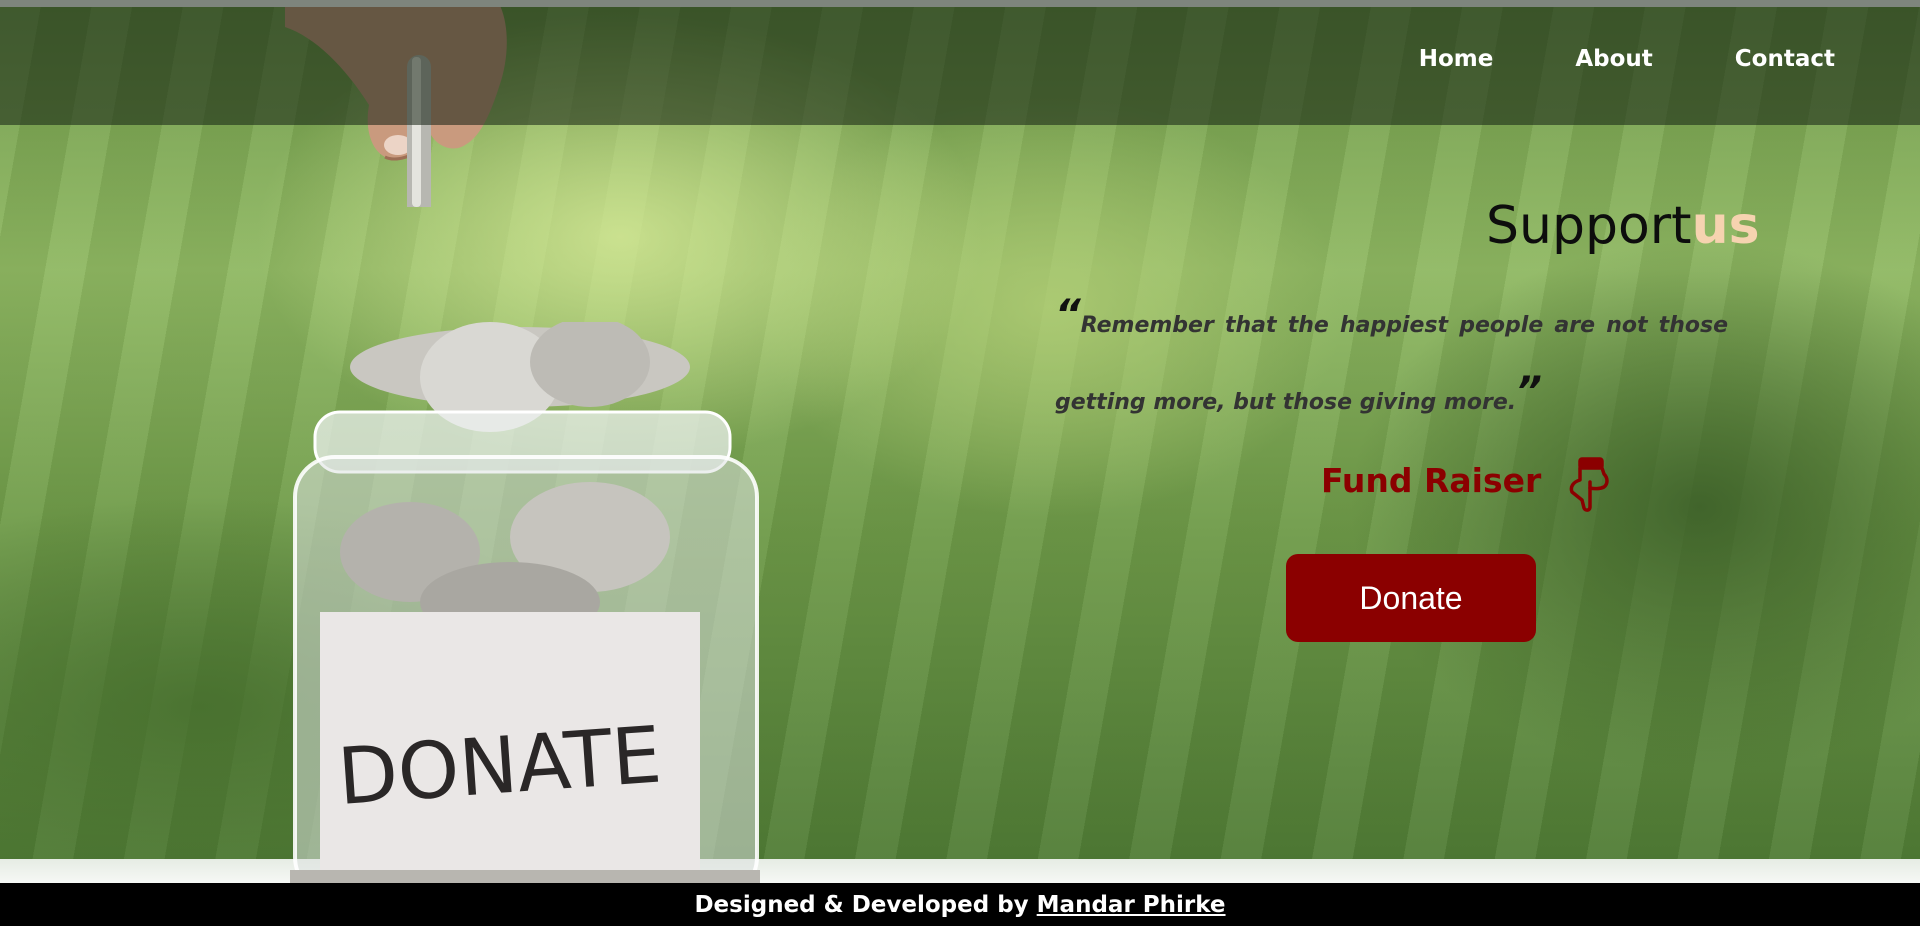 The width and height of the screenshot is (1920, 926). What do you see at coordinates (1529, 392) in the screenshot?
I see `quote-close-mark: ”` at bounding box center [1529, 392].